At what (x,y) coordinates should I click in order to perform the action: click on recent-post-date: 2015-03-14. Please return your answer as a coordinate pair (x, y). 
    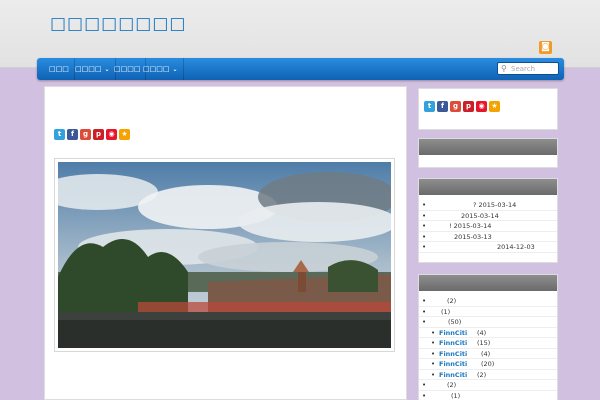
    Looking at the image, I should click on (480, 215).